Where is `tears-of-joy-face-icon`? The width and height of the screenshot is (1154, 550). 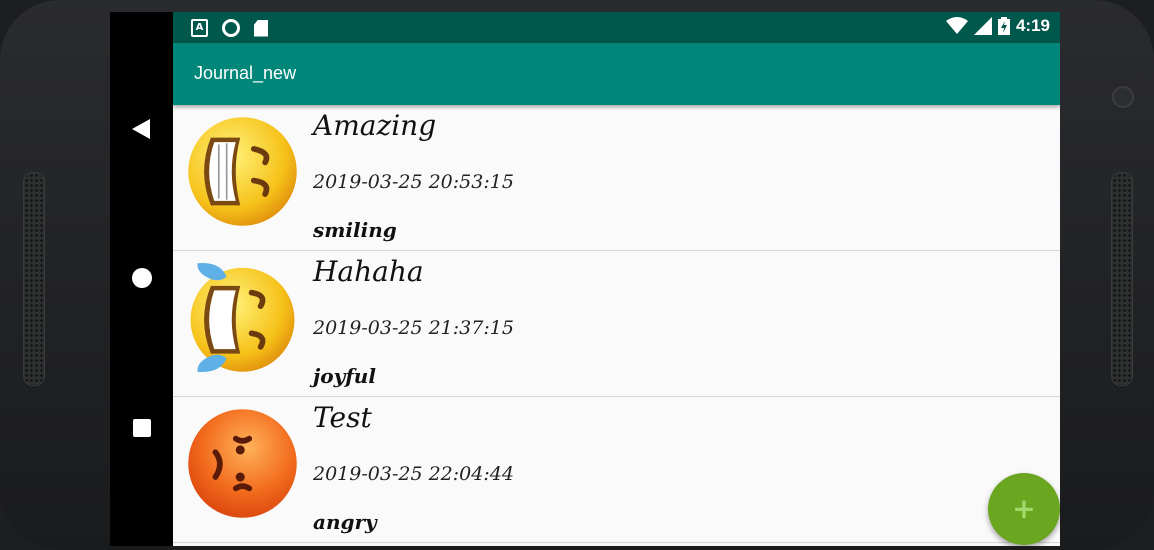 tears-of-joy-face-icon is located at coordinates (242, 317).